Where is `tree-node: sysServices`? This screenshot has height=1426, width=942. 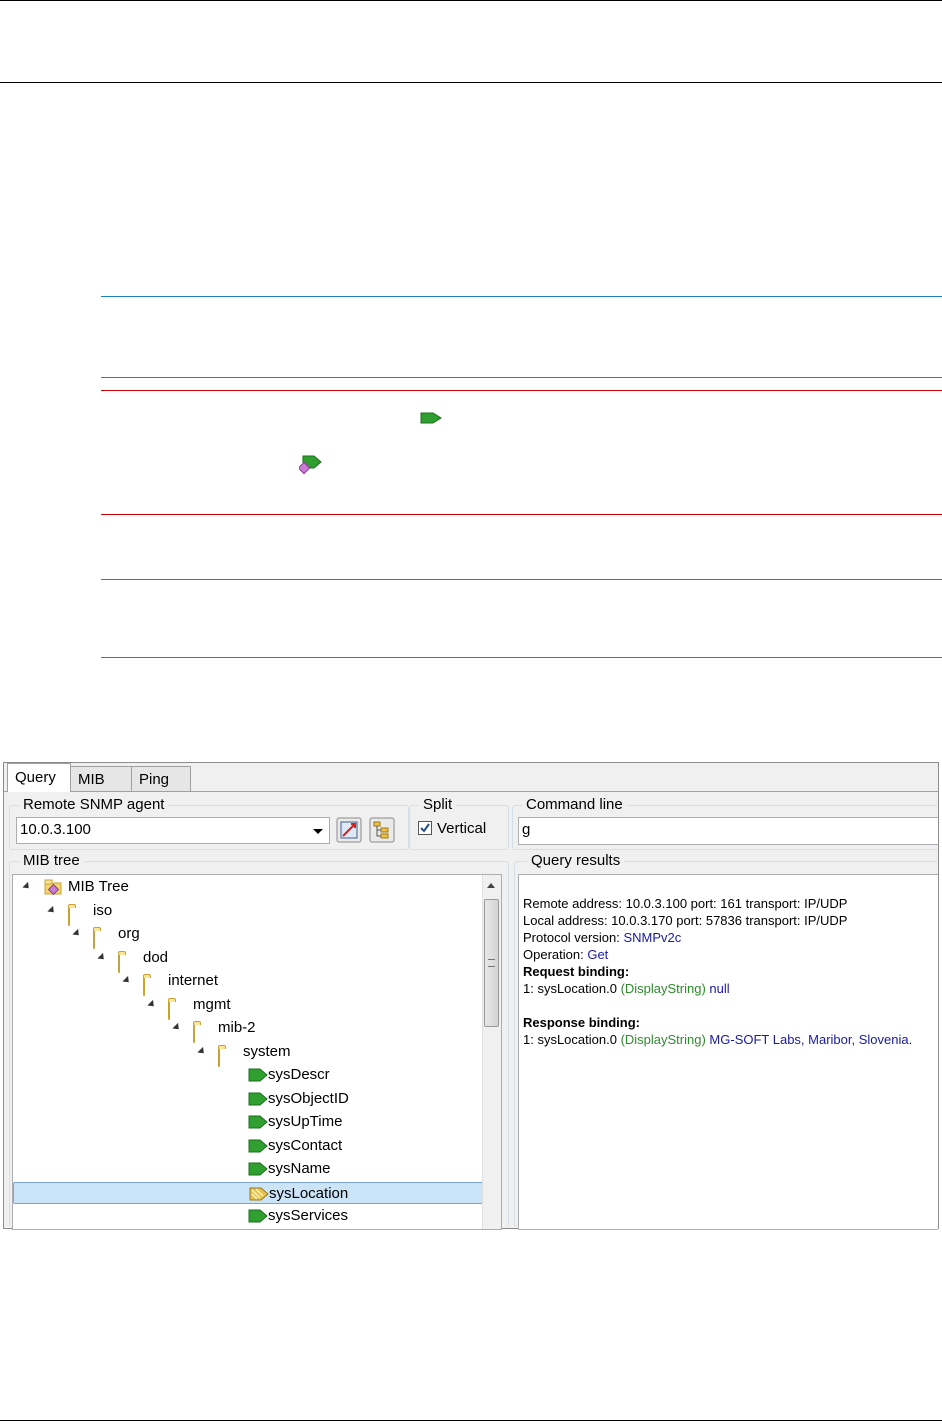
tree-node: sysServices is located at coordinates (248, 1216).